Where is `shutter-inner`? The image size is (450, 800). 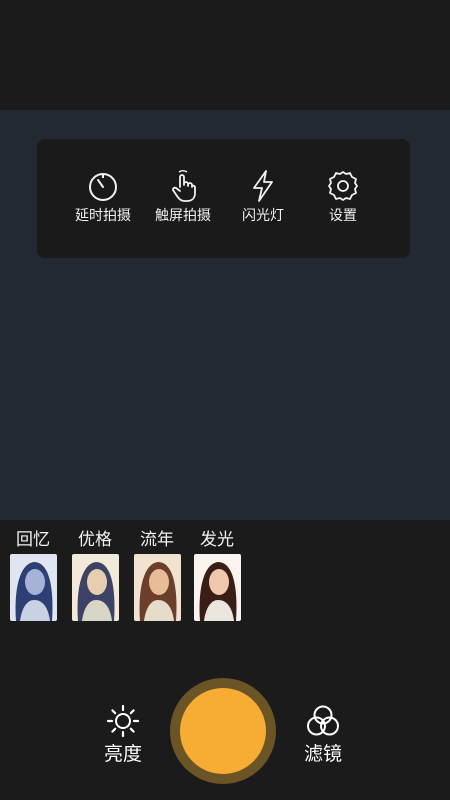
shutter-inner is located at coordinates (223, 731).